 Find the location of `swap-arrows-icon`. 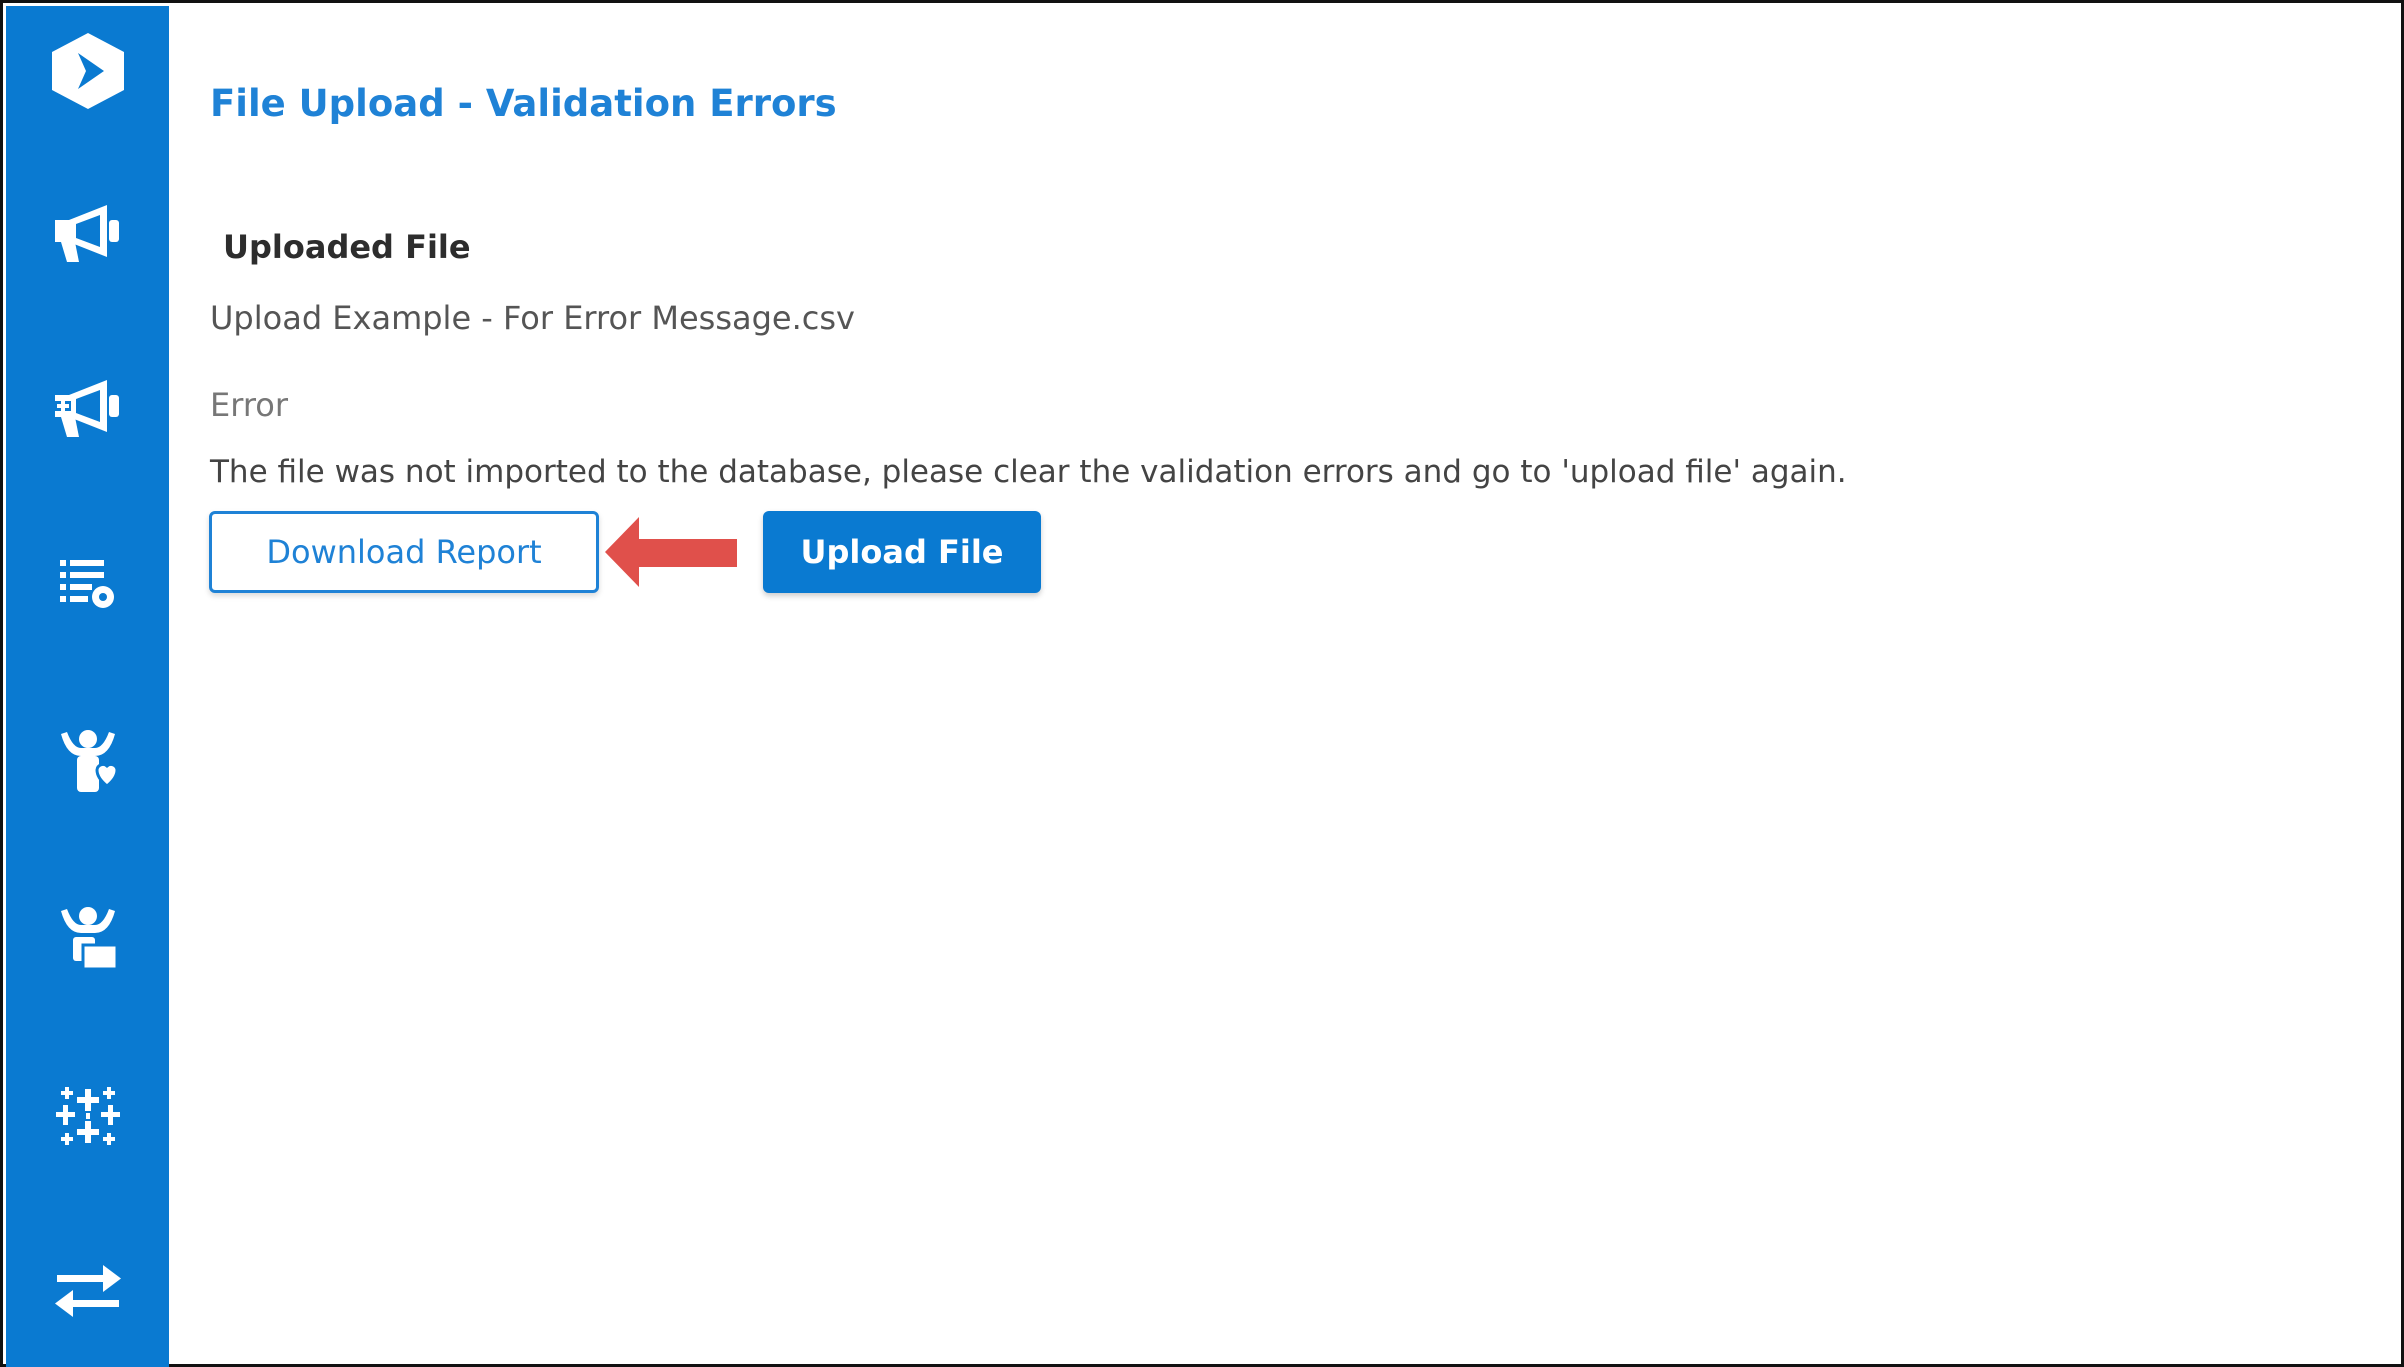

swap-arrows-icon is located at coordinates (87, 1291).